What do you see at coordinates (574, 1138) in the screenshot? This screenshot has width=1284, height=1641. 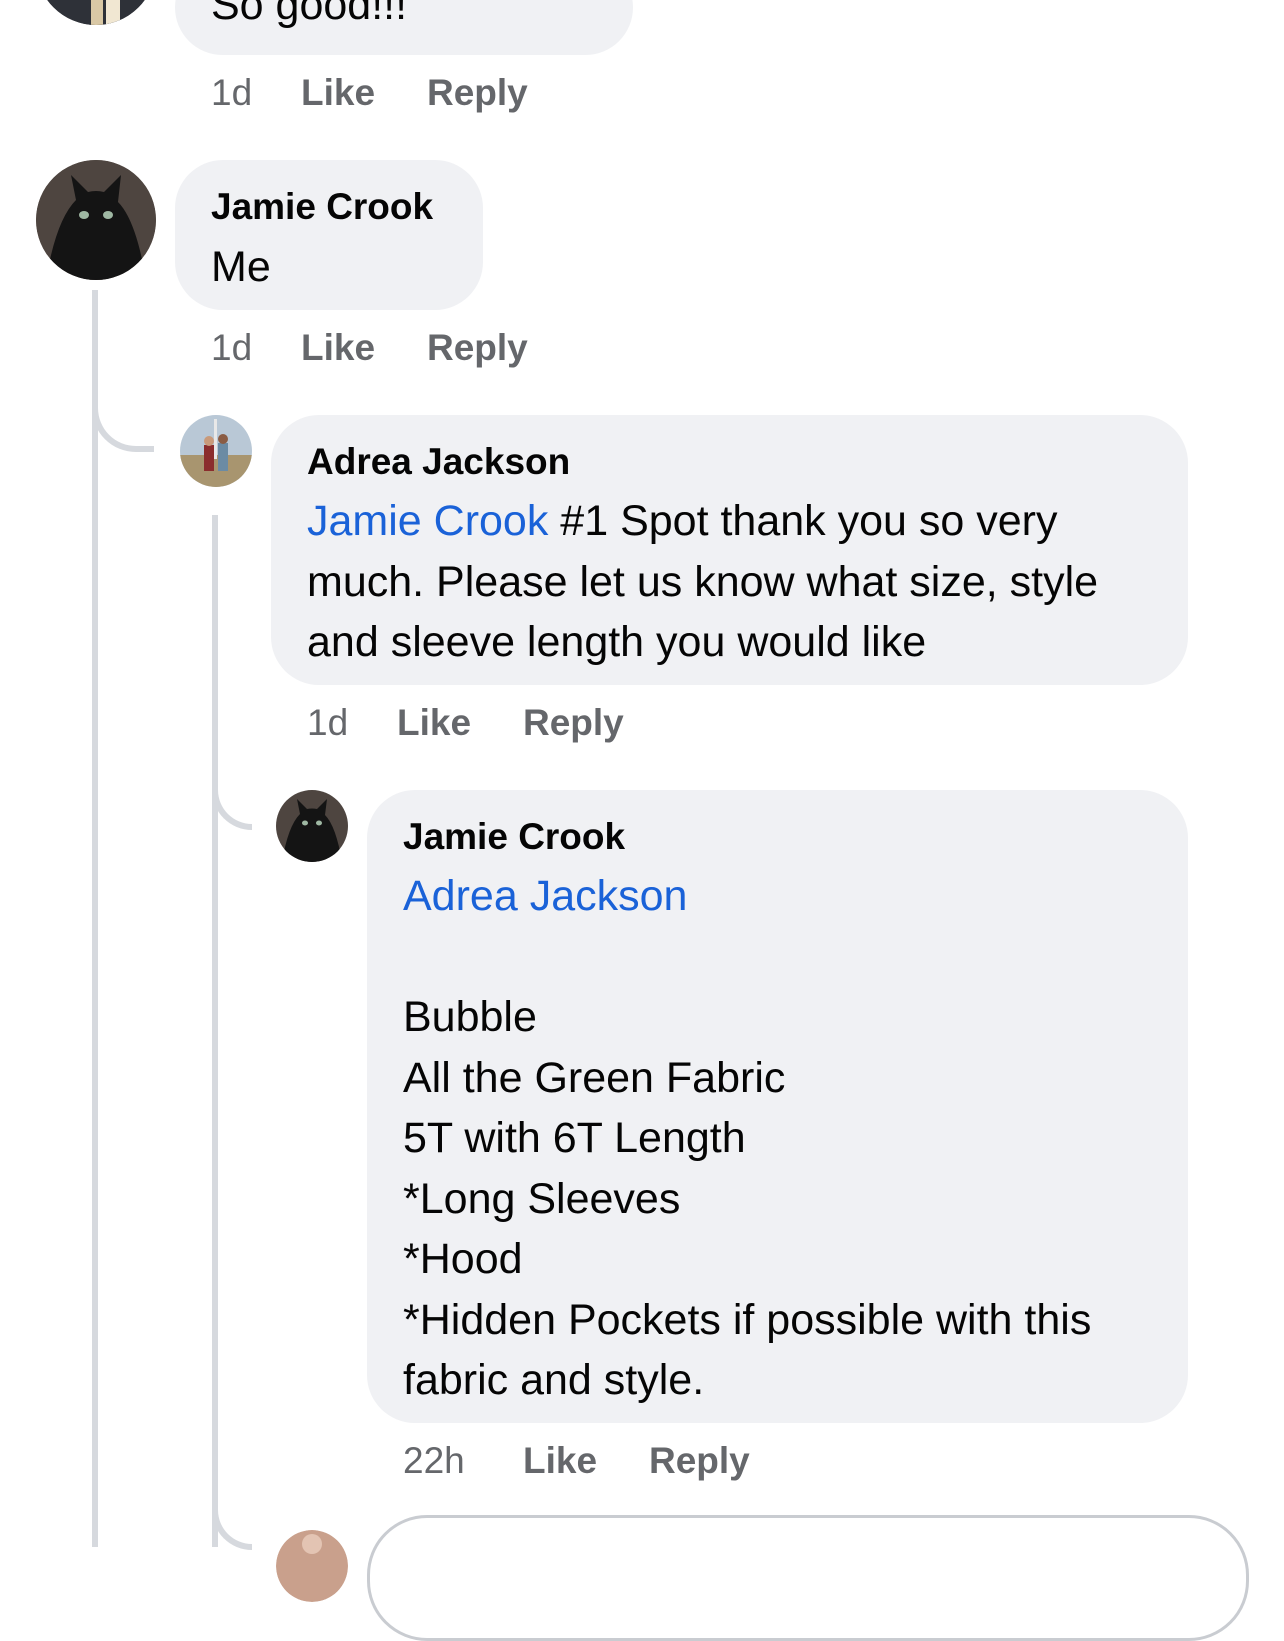 I see `comment-line: 5T with 6T Length` at bounding box center [574, 1138].